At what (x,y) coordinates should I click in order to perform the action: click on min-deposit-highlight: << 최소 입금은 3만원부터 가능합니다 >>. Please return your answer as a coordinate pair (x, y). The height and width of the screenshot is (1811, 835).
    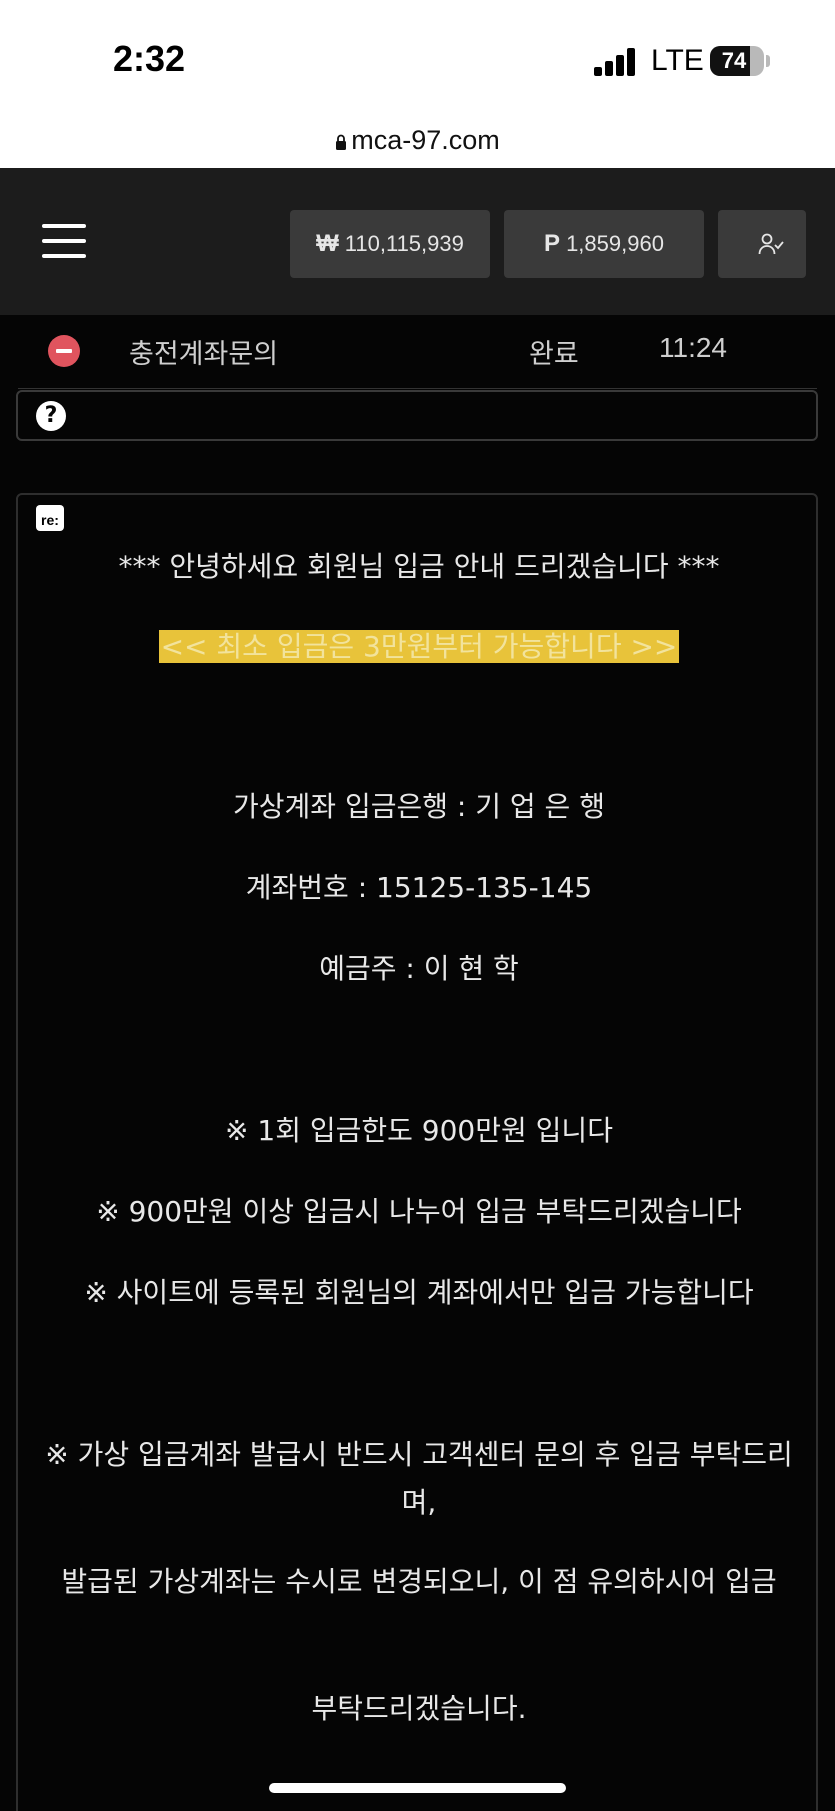
    Looking at the image, I should click on (419, 646).